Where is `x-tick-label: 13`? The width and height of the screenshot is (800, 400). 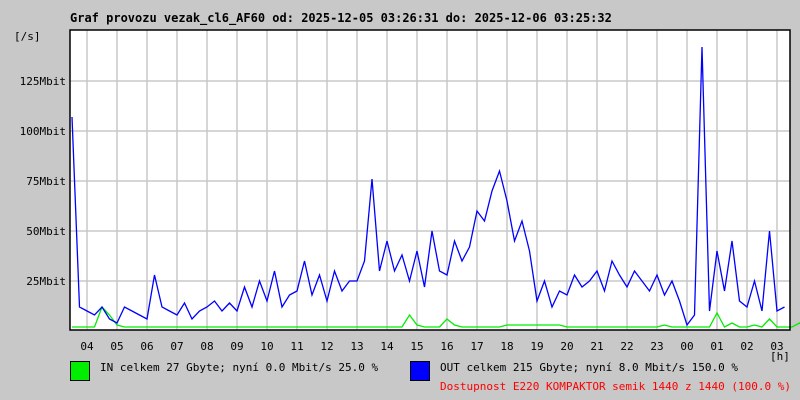
x-tick-label: 13 is located at coordinates (356, 346).